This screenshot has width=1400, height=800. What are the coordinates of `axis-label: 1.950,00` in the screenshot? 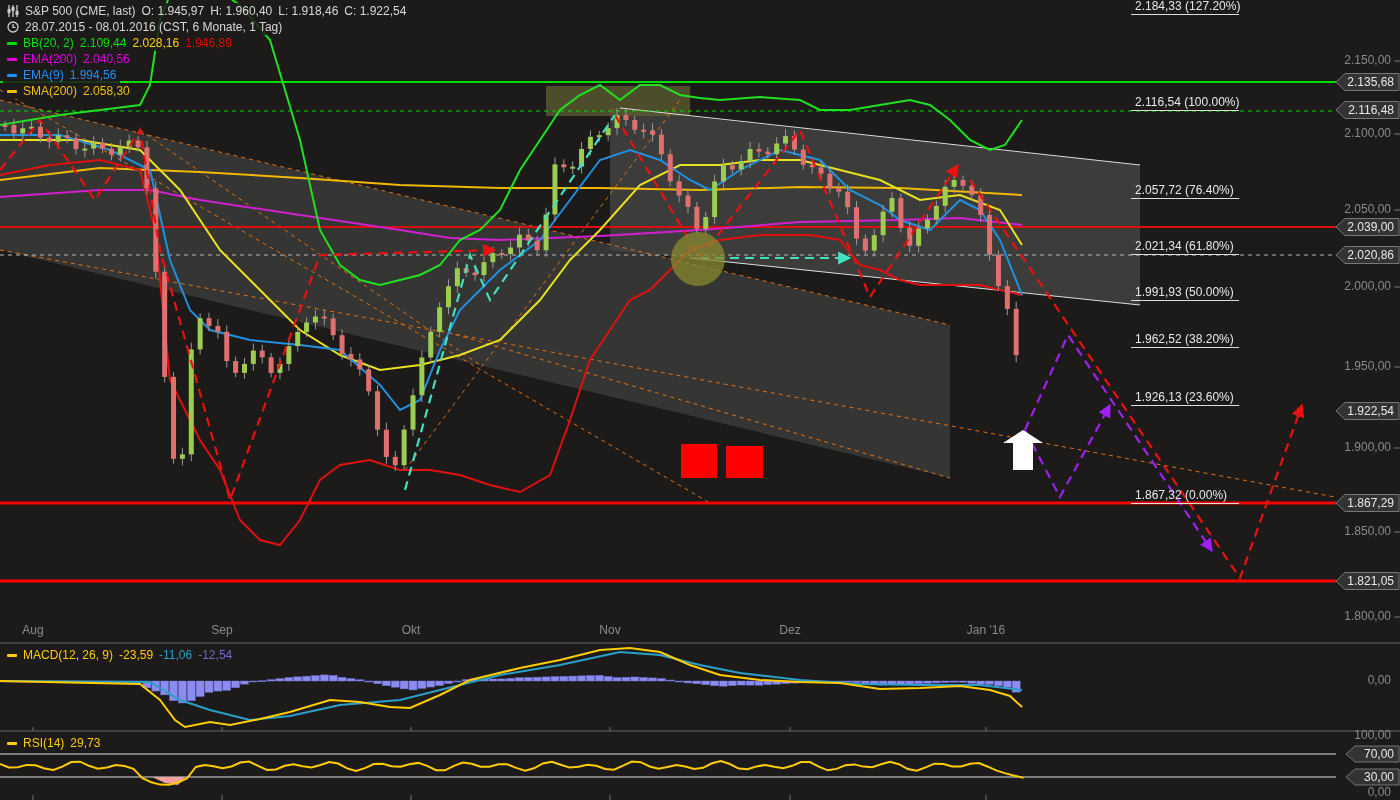 It's located at (1367, 366).